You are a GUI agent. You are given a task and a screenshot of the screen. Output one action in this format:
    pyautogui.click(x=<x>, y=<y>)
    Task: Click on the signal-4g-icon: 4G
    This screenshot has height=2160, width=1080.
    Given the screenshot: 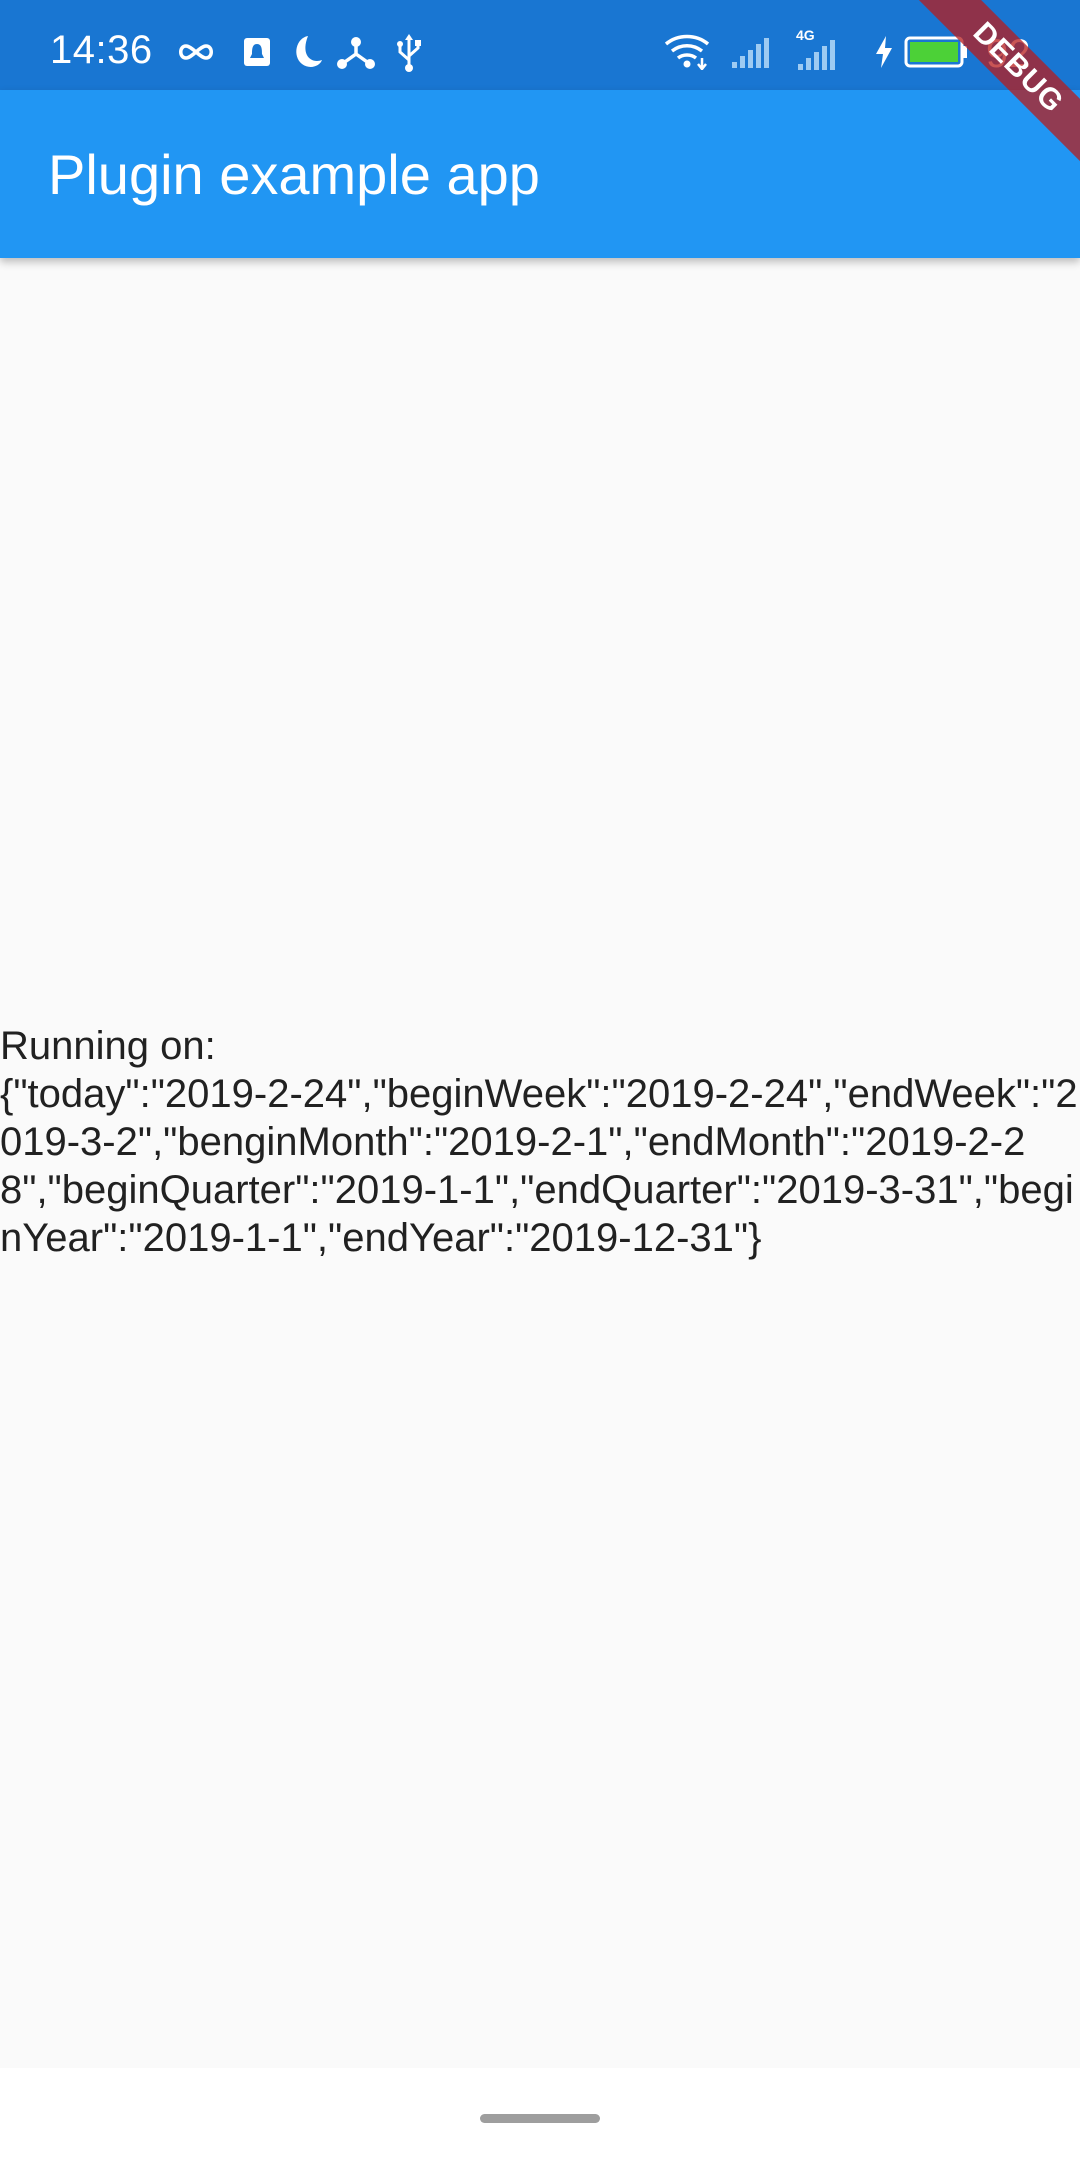 What is the action you would take?
    pyautogui.click(x=819, y=48)
    